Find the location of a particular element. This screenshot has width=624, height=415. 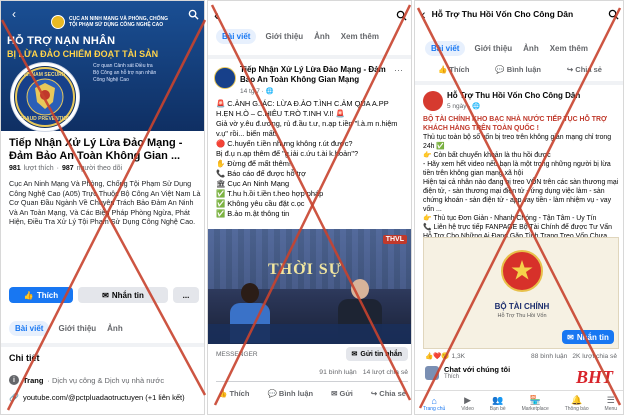

comment-count: 88 bình luận is located at coordinates (549, 356).